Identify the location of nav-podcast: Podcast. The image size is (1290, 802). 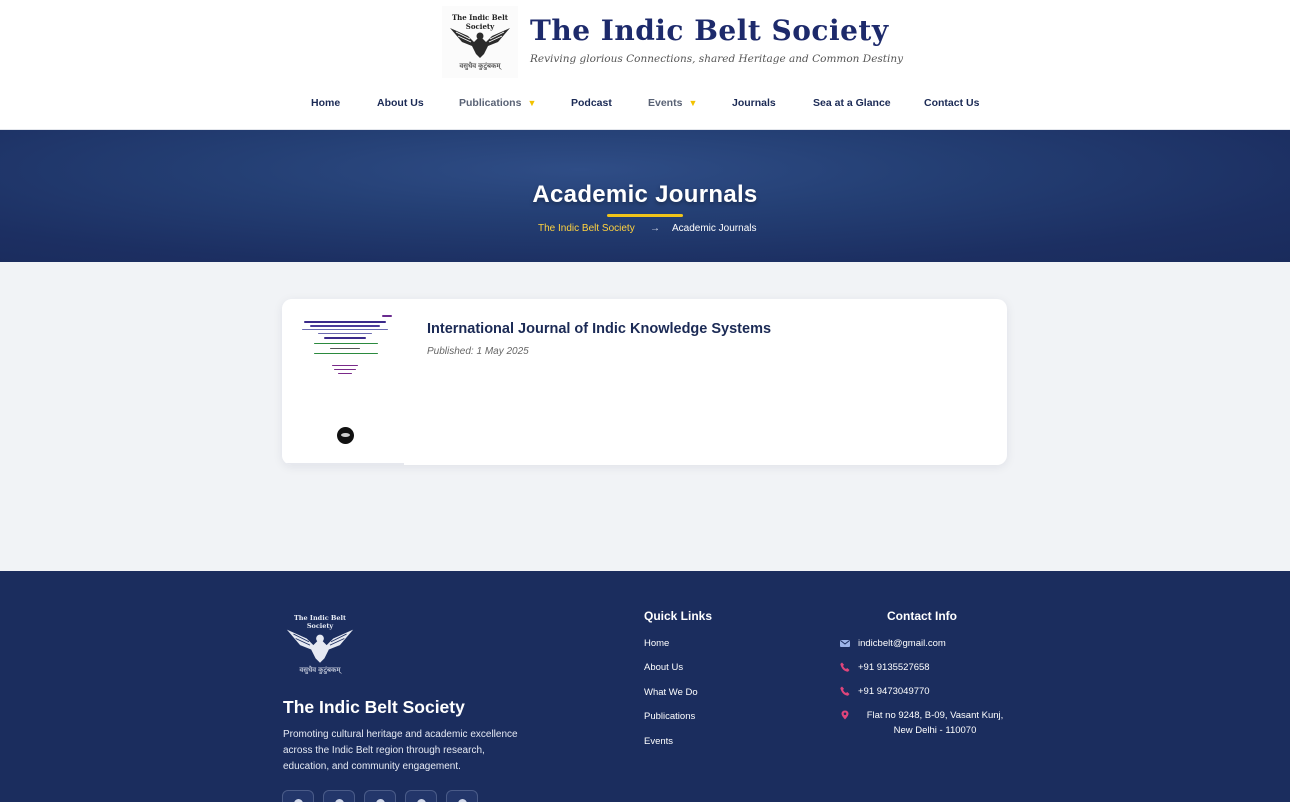
(591, 103).